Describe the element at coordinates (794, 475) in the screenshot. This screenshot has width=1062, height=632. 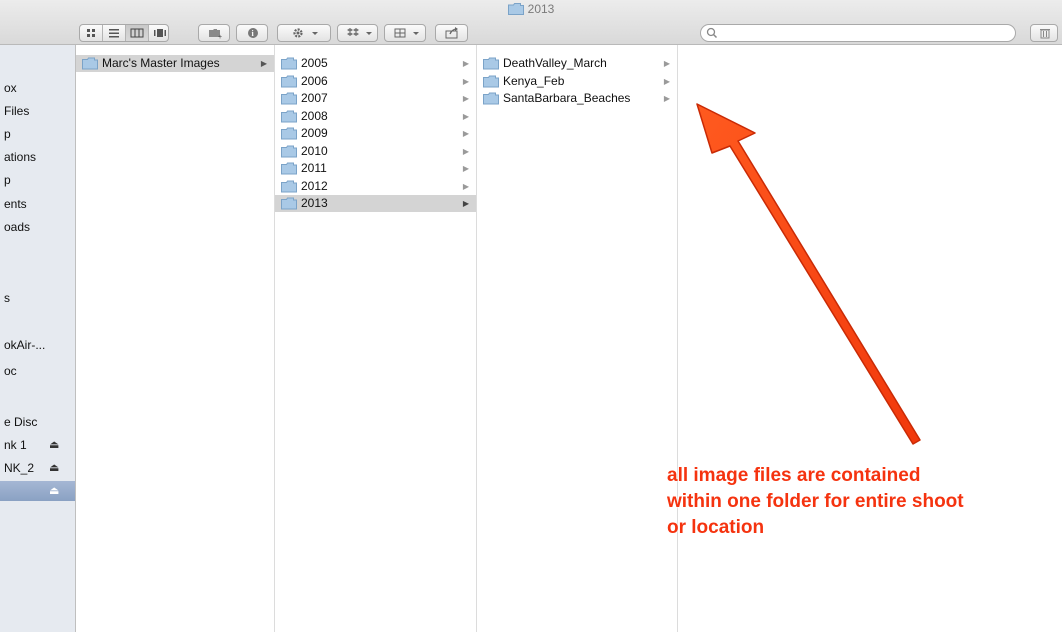
I see `annotation-line: all image files are contained` at that location.